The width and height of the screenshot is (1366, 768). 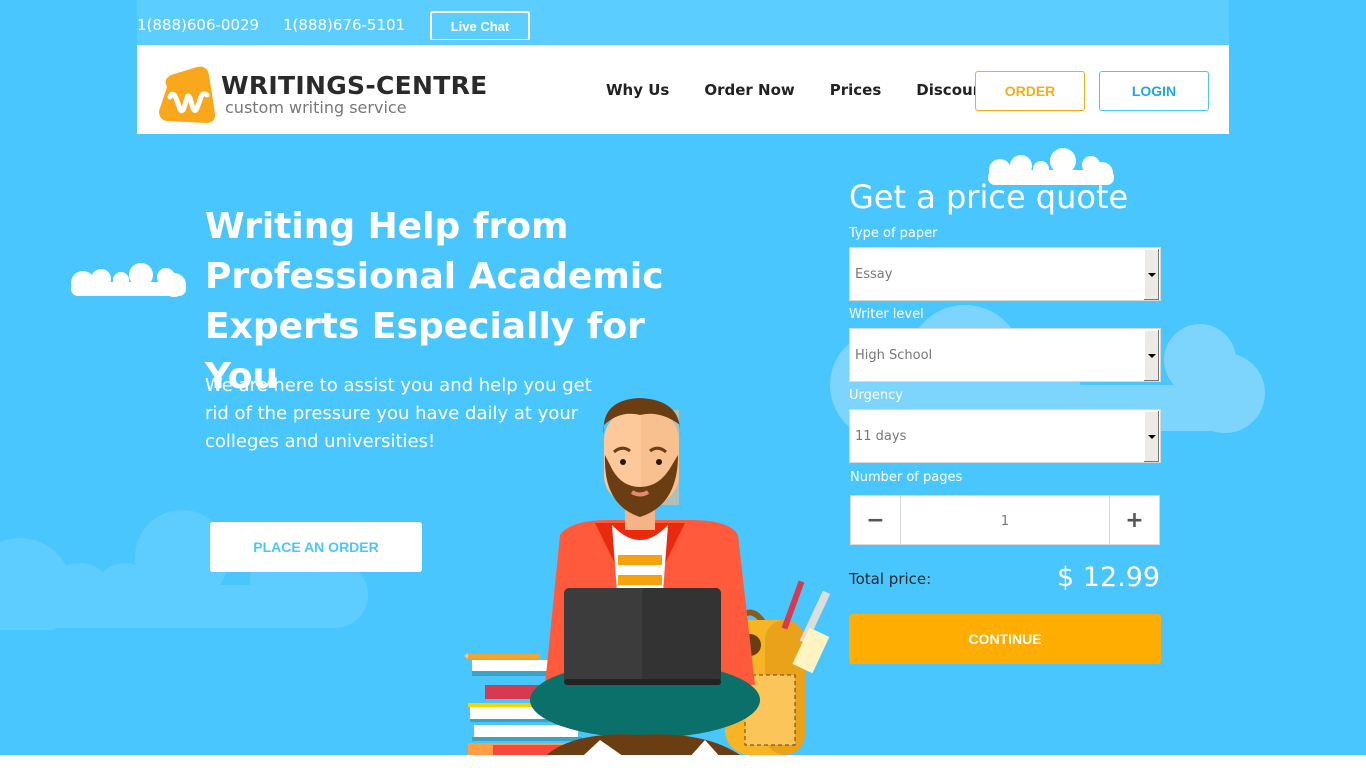 I want to click on nav-prices: Prices, so click(x=856, y=90).